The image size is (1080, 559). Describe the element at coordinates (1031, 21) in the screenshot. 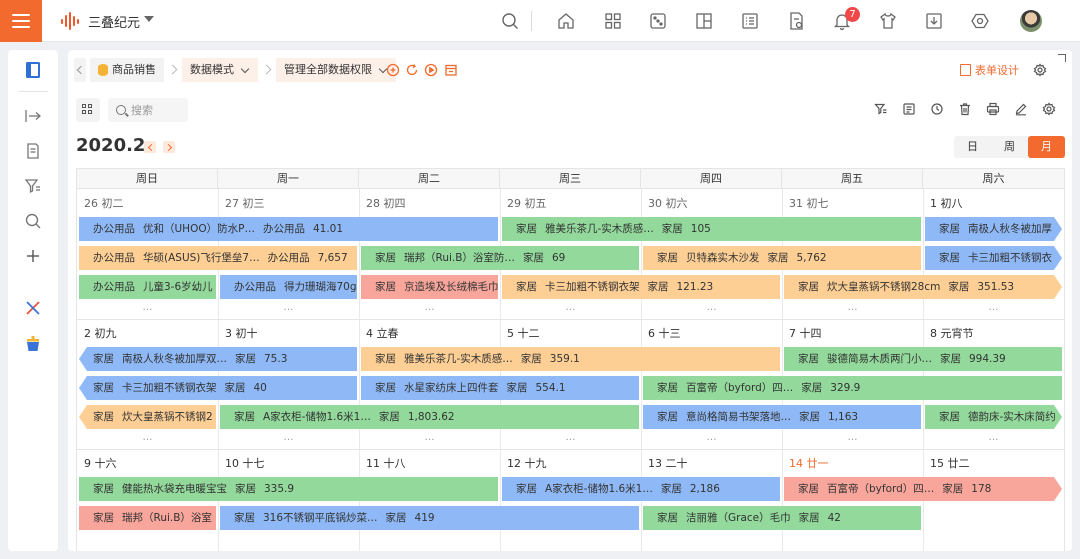

I see `user-avatar` at that location.